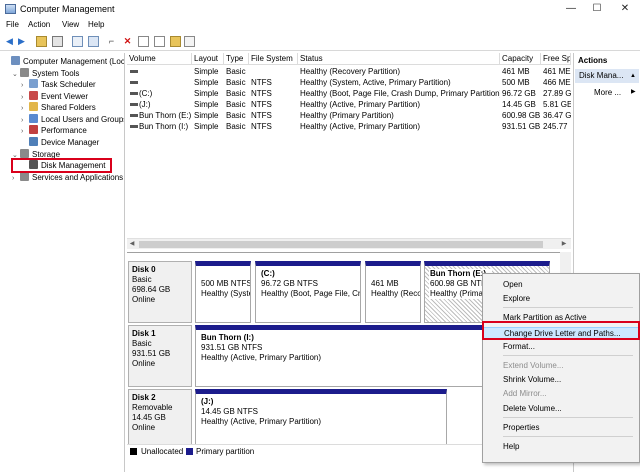 The image size is (640, 472). Describe the element at coordinates (63, 61) in the screenshot. I see `tree-item: Computer Management (Local` at that location.